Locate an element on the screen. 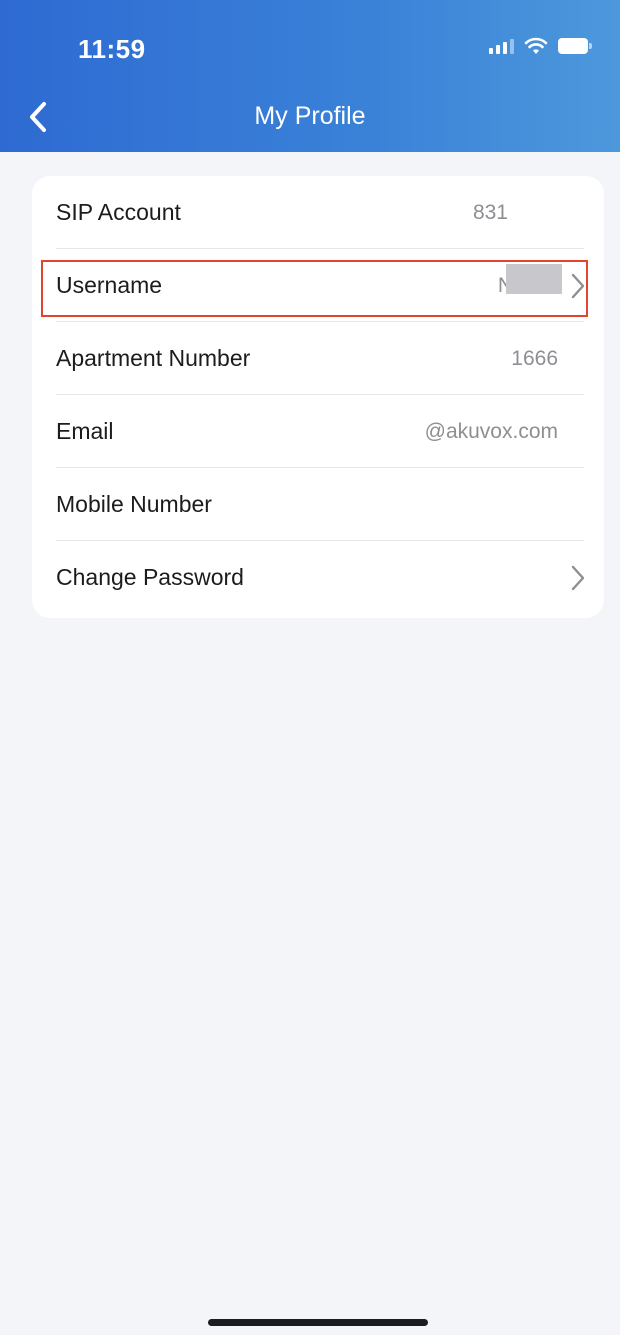  row-value: 1666 is located at coordinates (534, 358).